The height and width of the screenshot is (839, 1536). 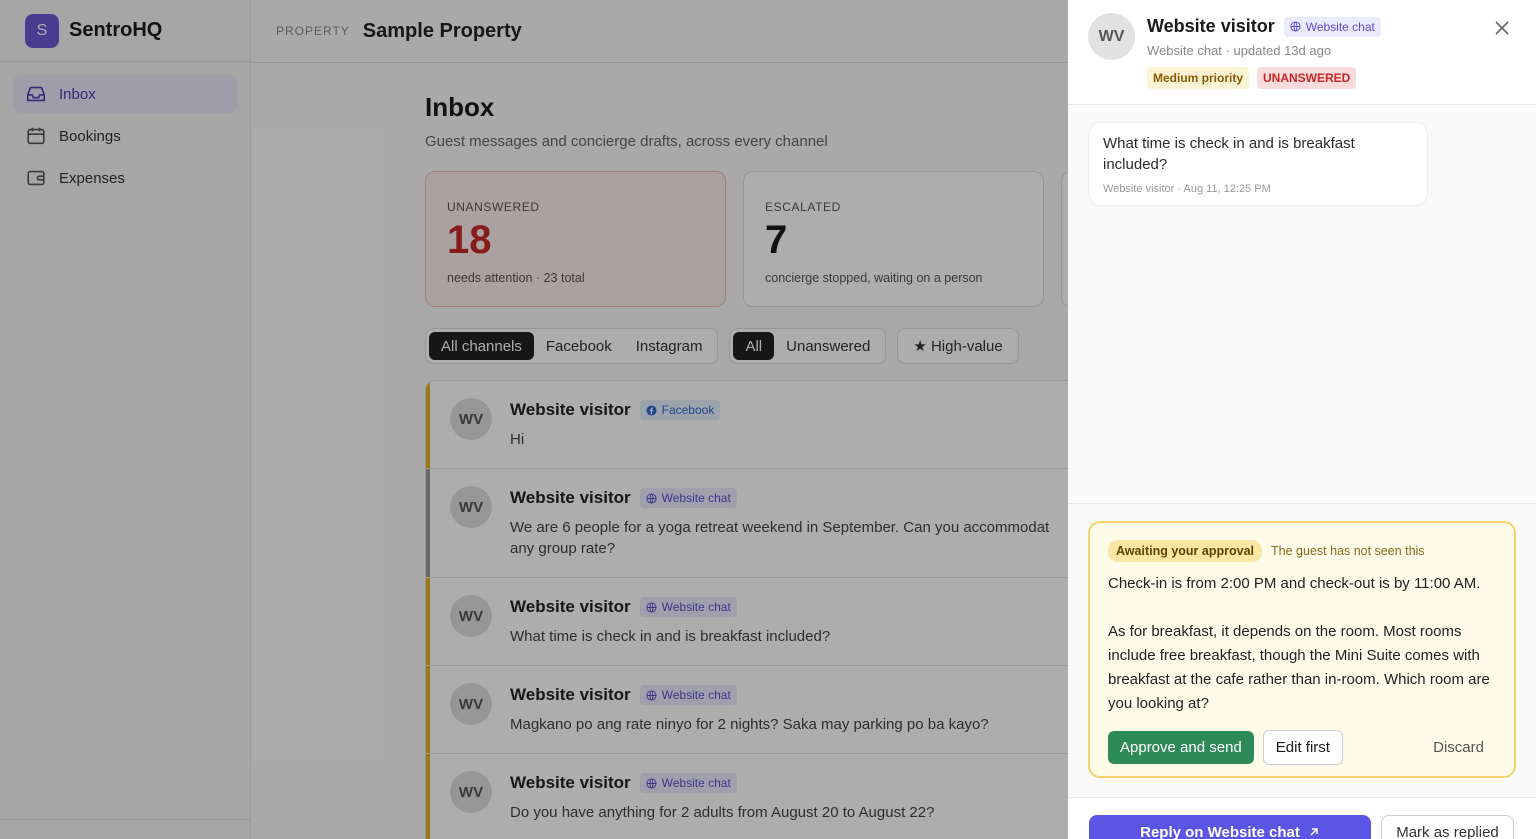 I want to click on message-meta: Website visitor · Aug 11, 12:25 PM, so click(x=1187, y=189).